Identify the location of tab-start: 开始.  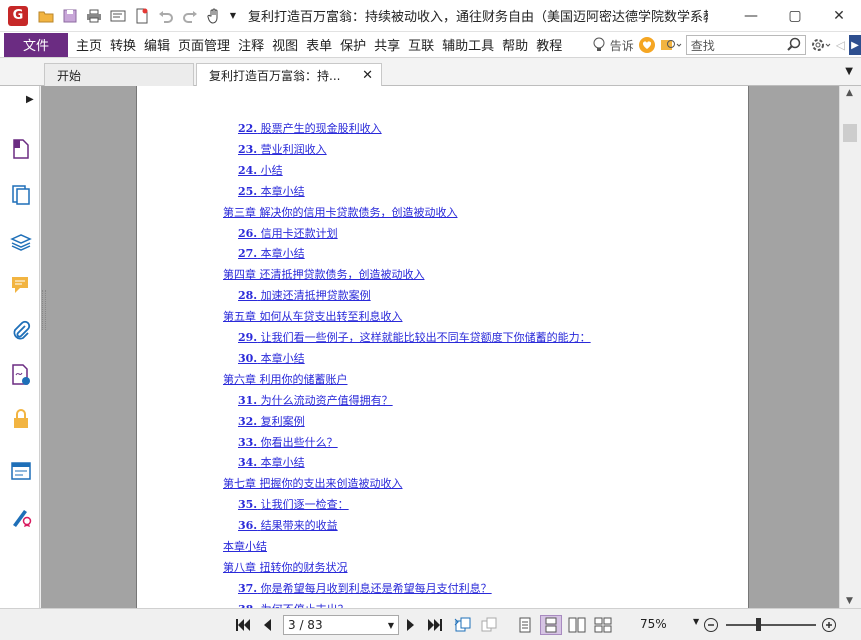
(119, 74).